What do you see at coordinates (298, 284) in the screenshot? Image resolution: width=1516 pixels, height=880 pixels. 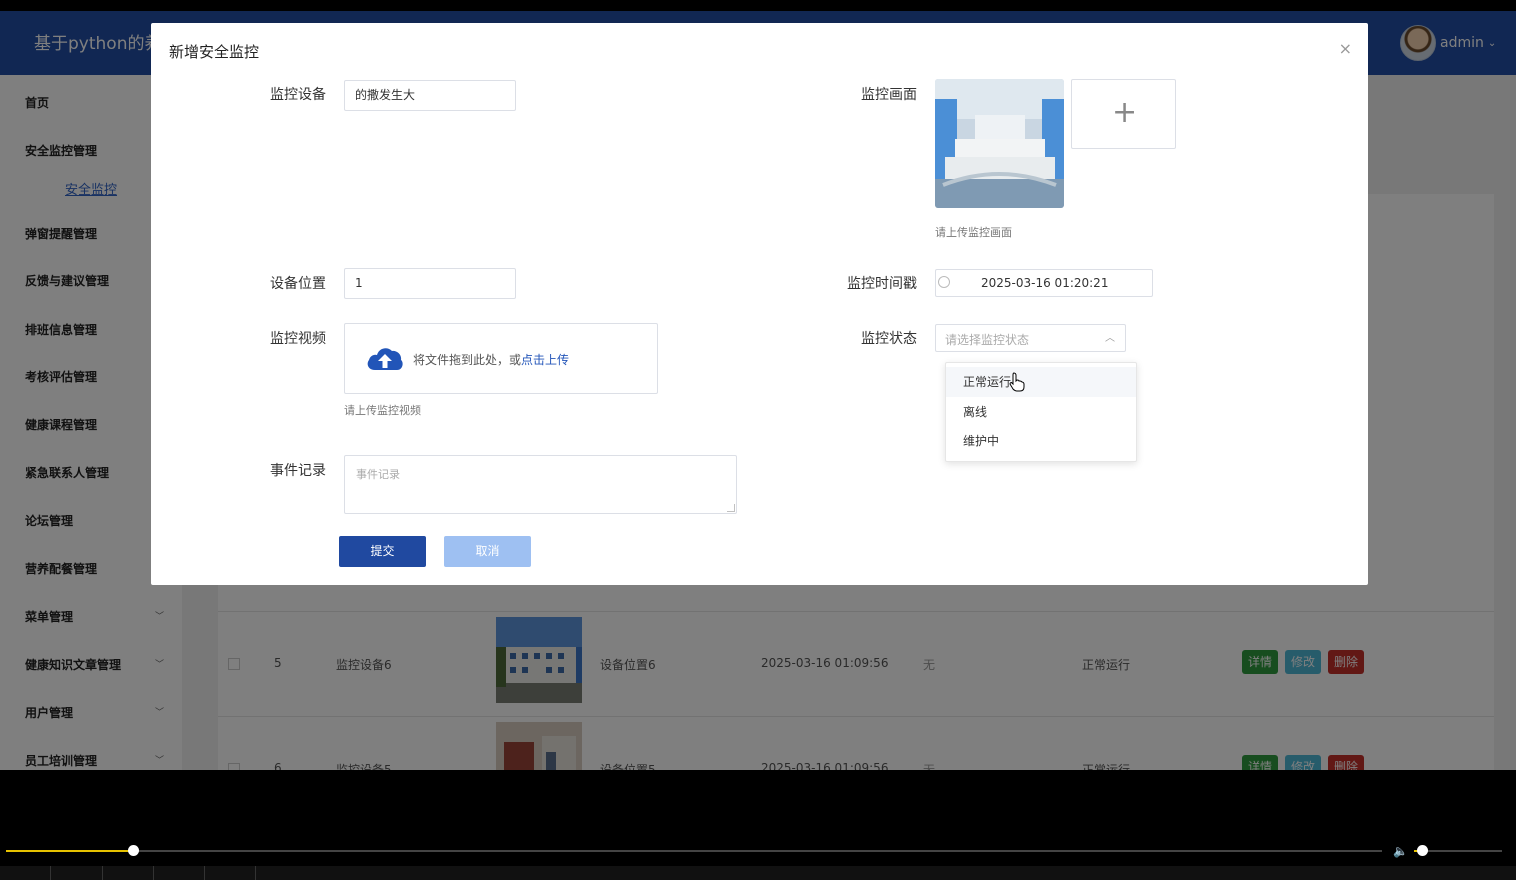 I see `location-label: 设备位置` at bounding box center [298, 284].